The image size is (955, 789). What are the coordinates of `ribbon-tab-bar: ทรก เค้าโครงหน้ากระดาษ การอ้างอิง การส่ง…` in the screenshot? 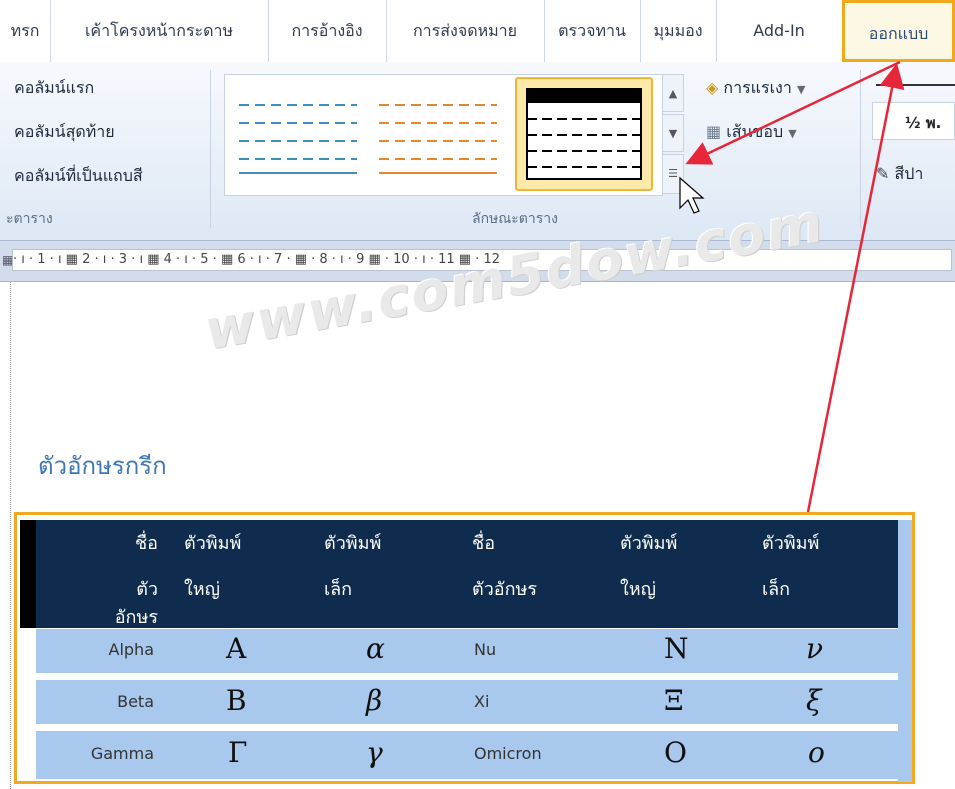 It's located at (477, 31).